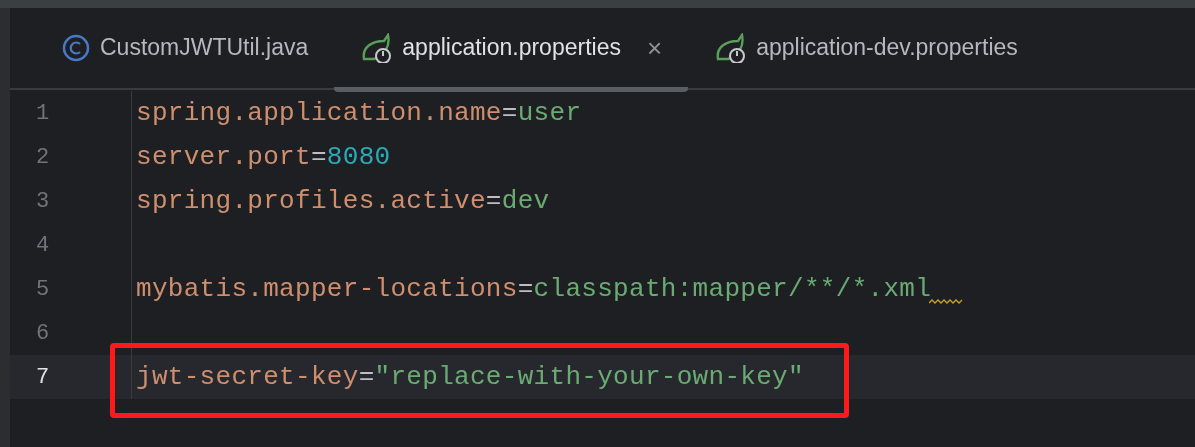 The width and height of the screenshot is (1195, 447). Describe the element at coordinates (534, 289) in the screenshot. I see `code-line: mybatis.mapper-locations=classpath:mapper/**/*.xml` at that location.